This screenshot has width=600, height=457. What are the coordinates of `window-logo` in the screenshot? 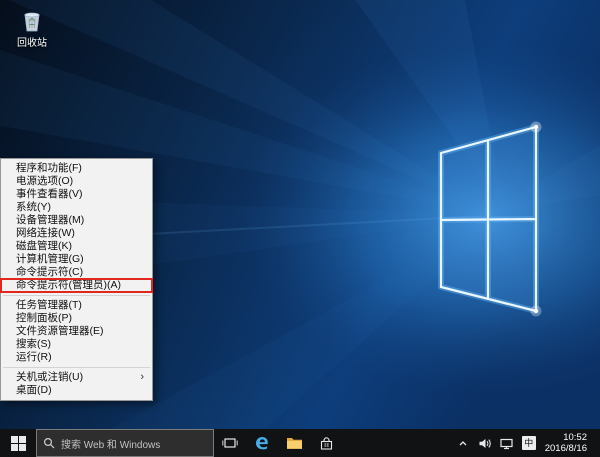 It's located at (490, 219).